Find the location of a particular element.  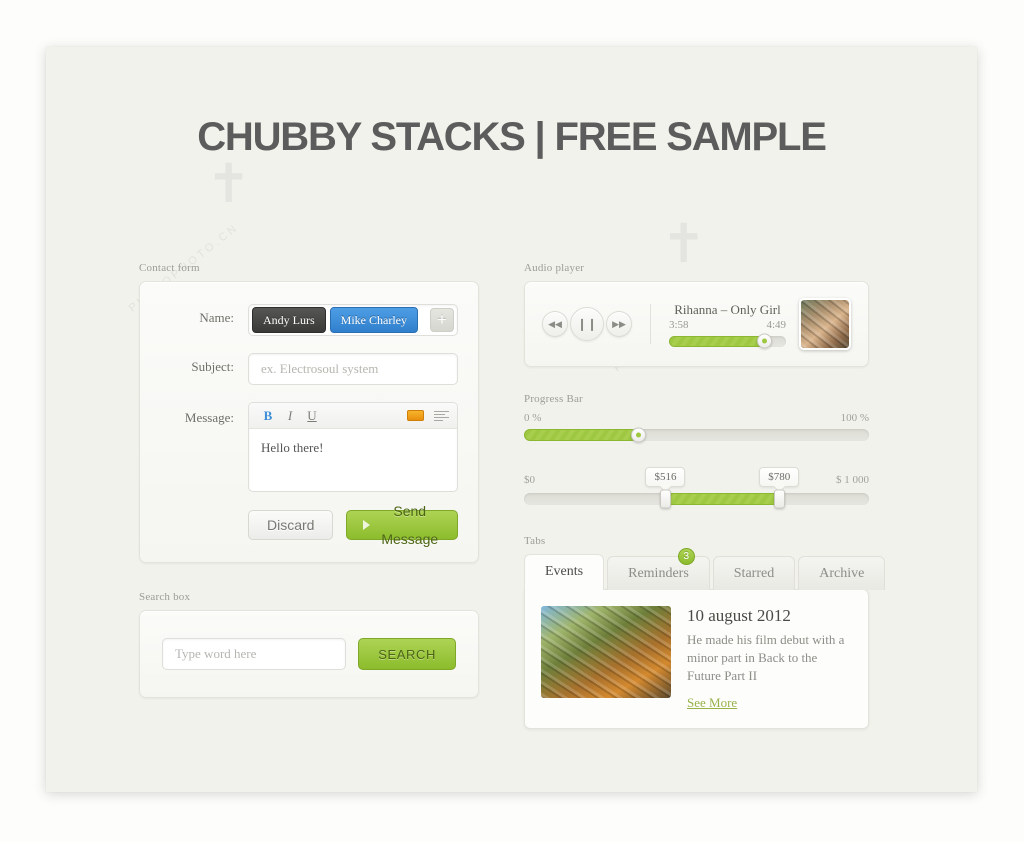

message-textarea: Hello there! is located at coordinates (353, 460).